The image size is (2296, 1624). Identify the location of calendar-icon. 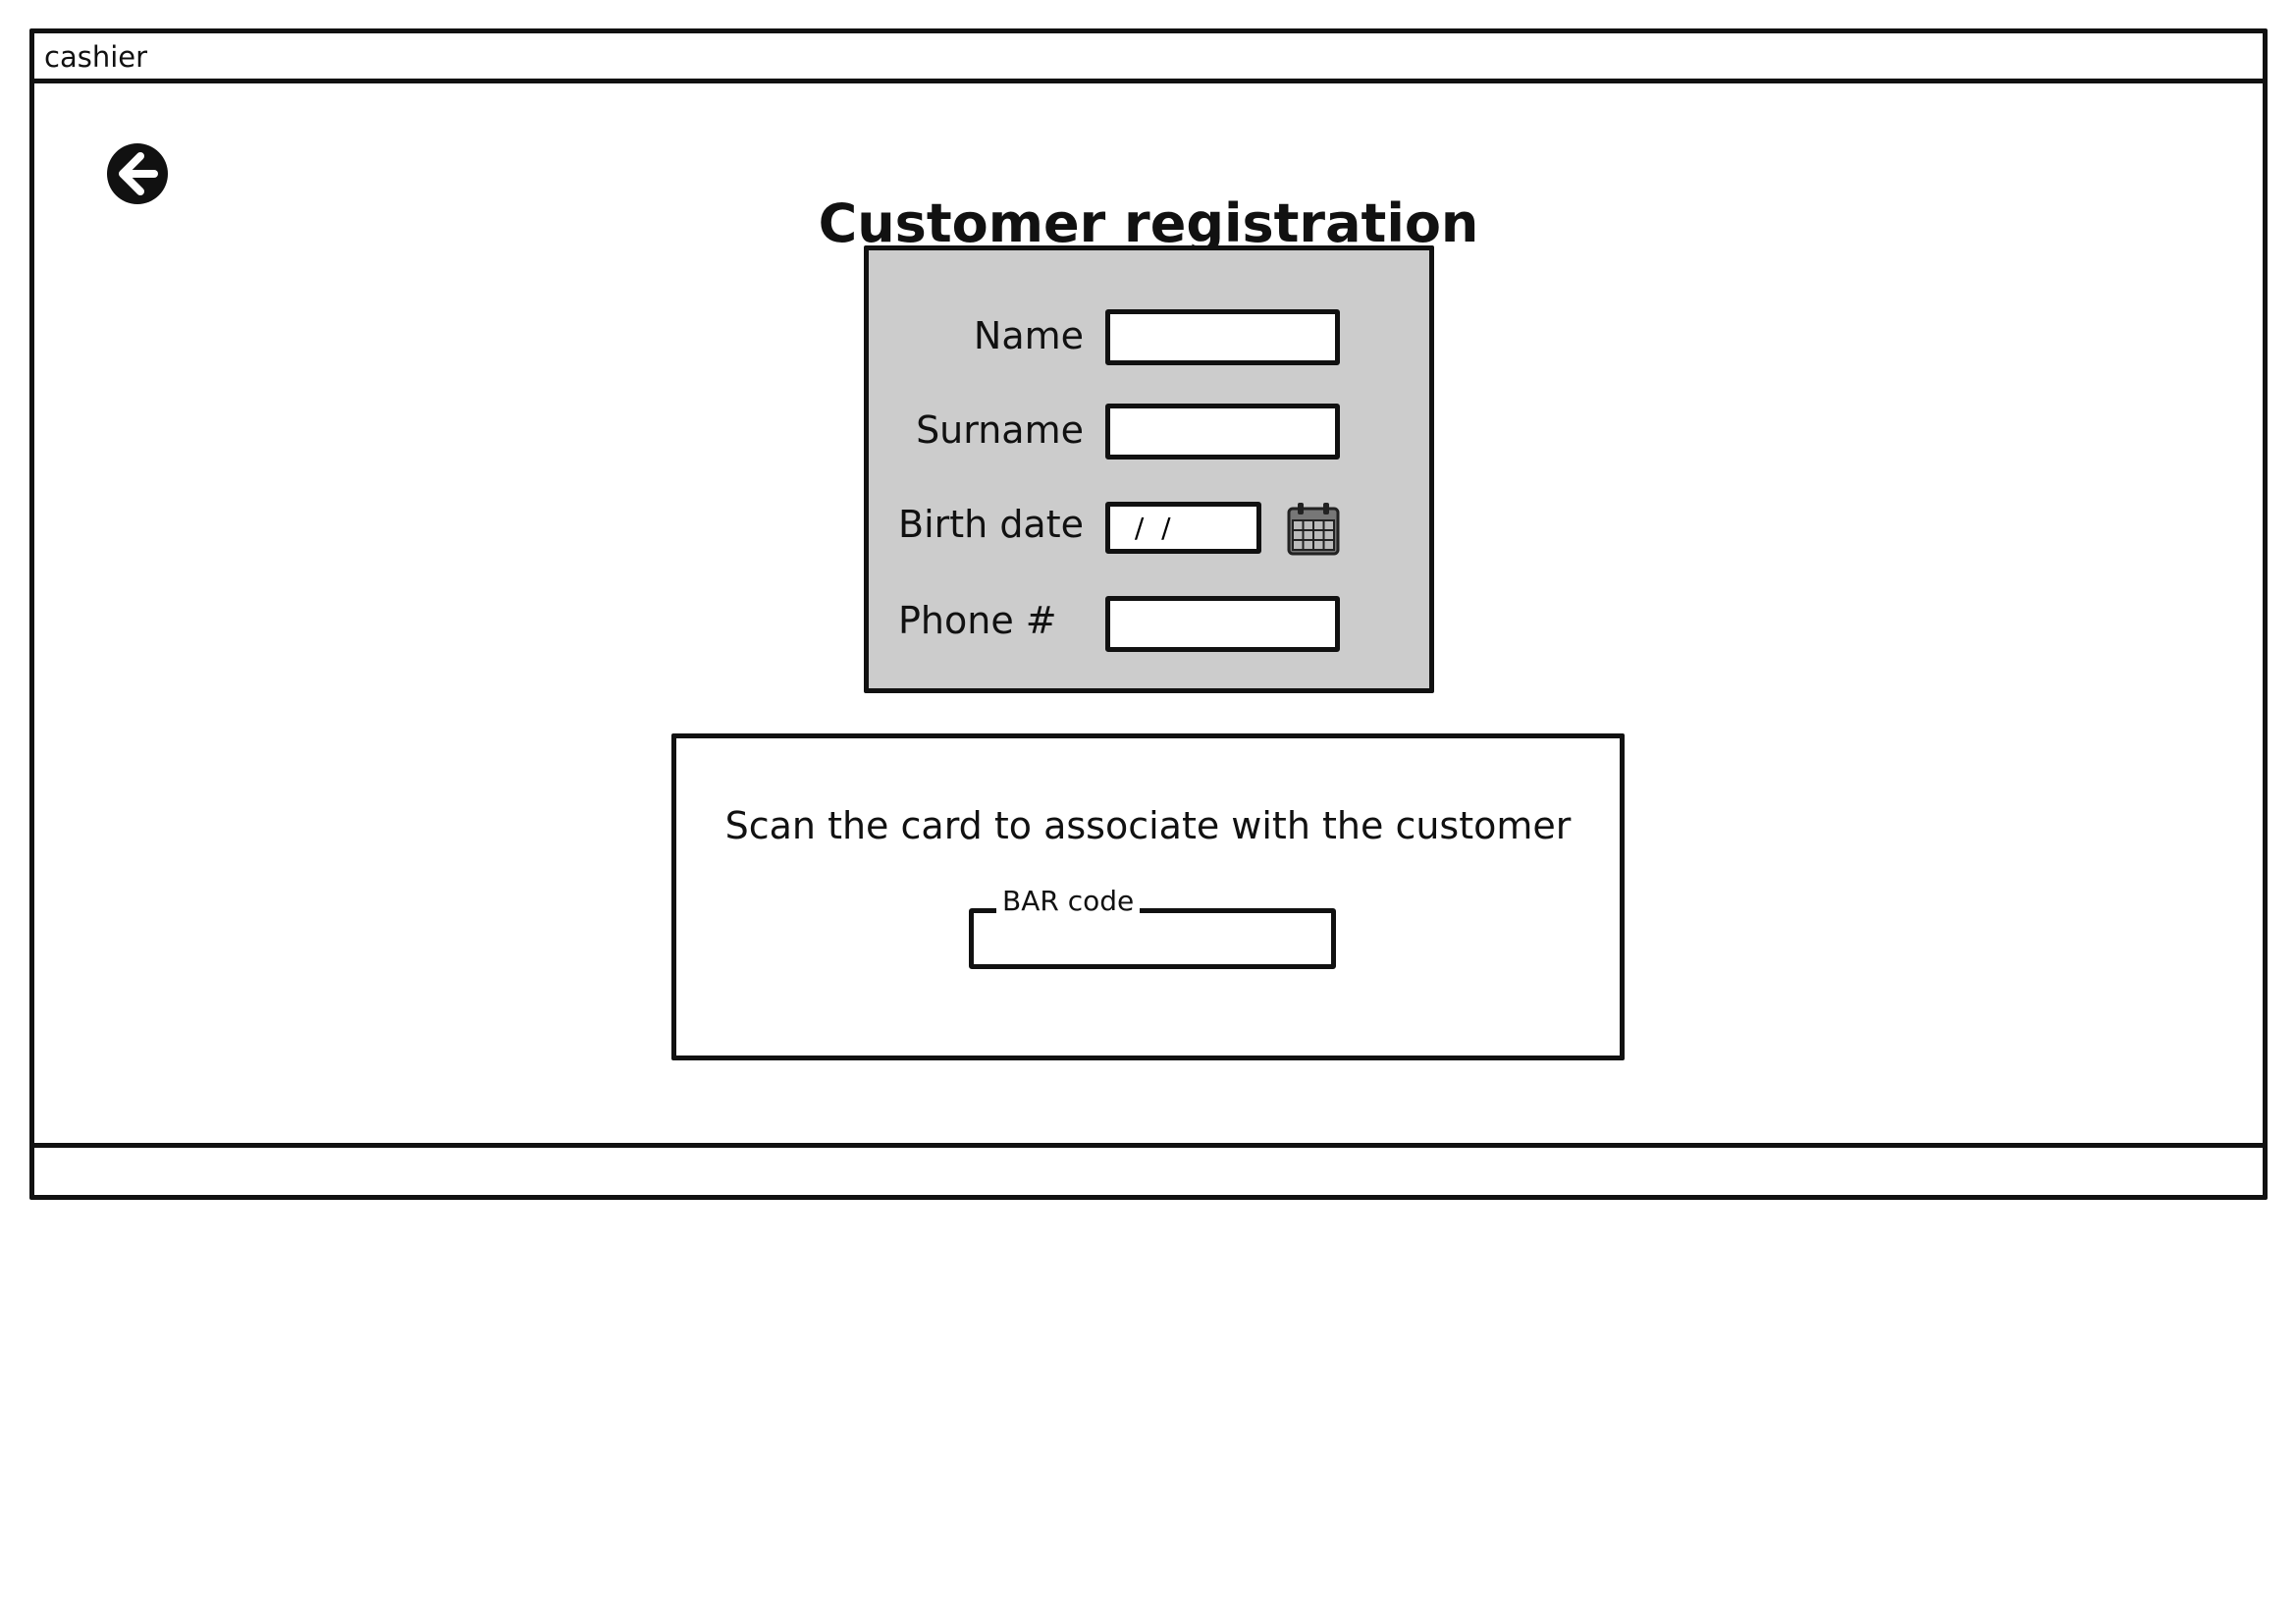
(1314, 528).